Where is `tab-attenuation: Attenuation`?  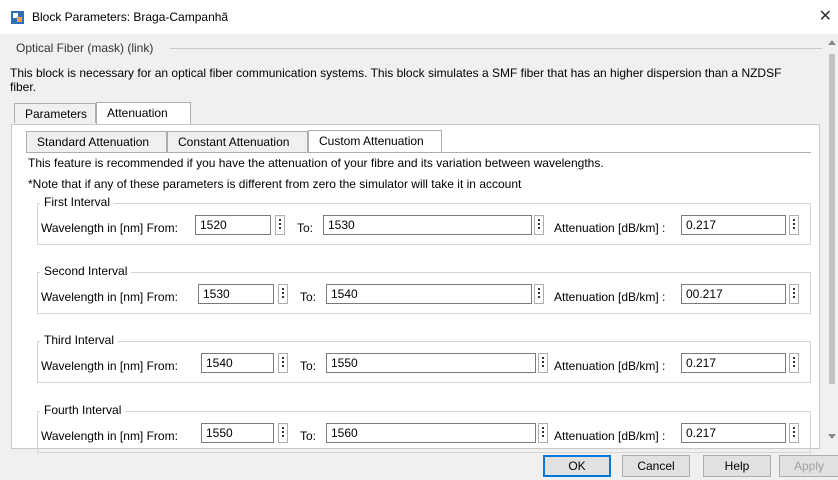 tab-attenuation: Attenuation is located at coordinates (143, 113).